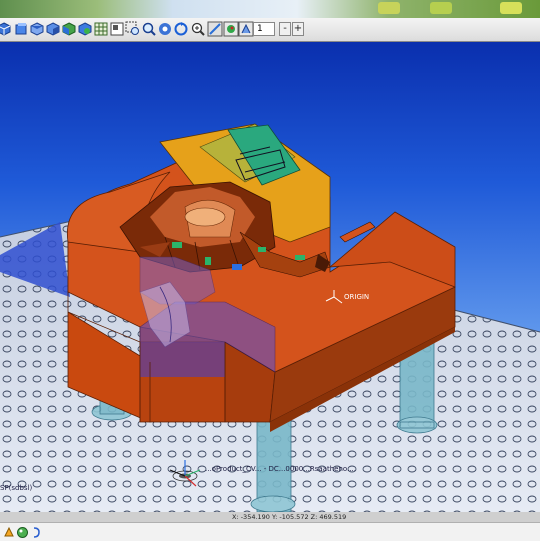 The image size is (540, 541). I want to click on zoom-window-icon, so click(133, 29).